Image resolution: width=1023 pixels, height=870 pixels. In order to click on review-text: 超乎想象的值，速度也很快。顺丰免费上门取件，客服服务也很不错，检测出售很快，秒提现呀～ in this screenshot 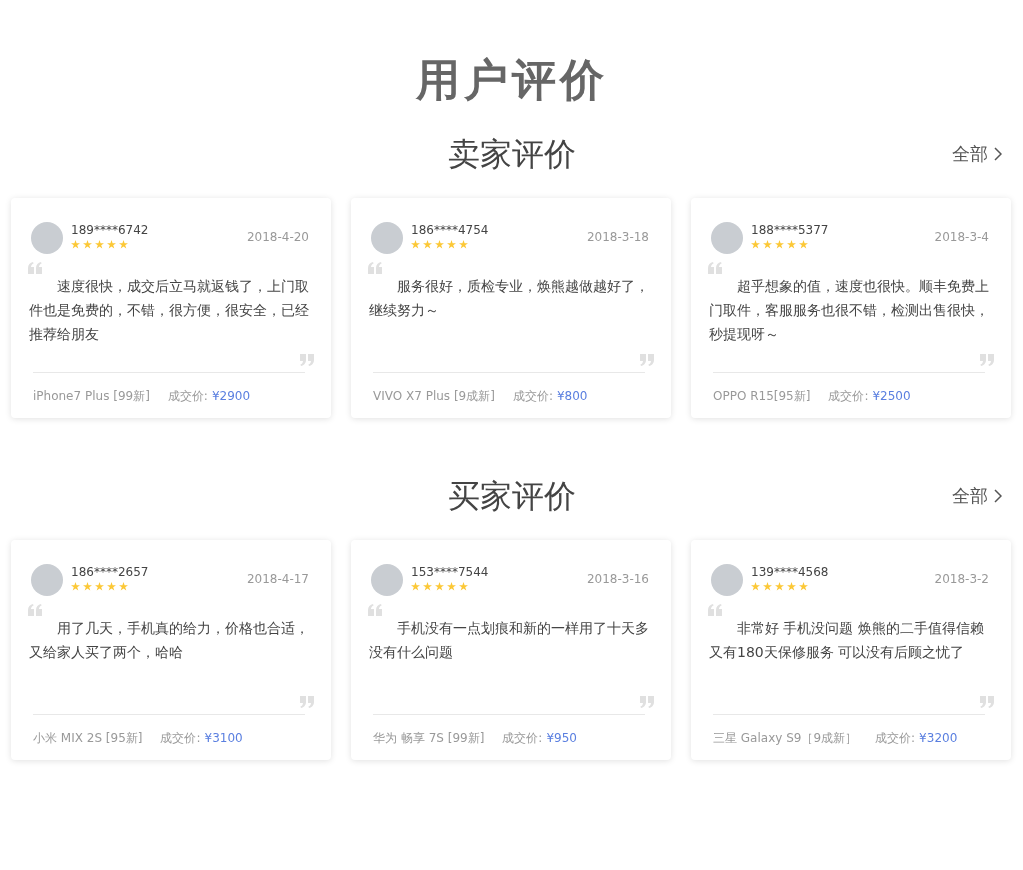, I will do `click(849, 310)`.